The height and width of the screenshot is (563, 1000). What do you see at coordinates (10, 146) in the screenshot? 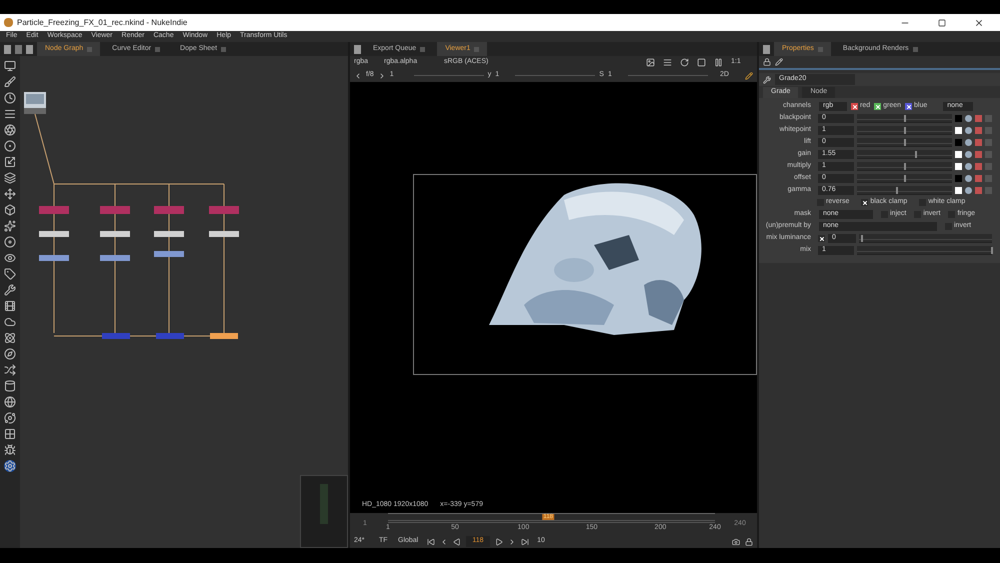
I see `circle-icon` at bounding box center [10, 146].